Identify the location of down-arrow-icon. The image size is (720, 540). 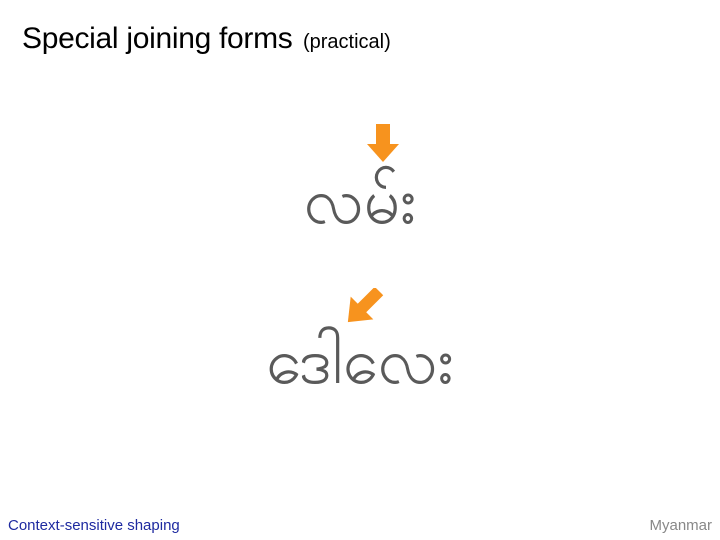
(383, 143).